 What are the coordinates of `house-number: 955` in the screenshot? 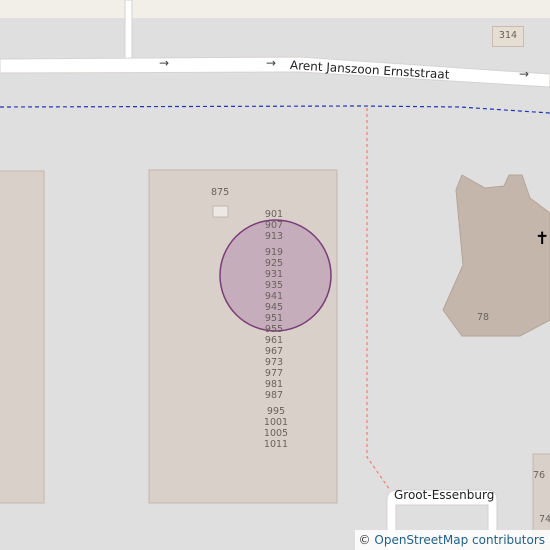 It's located at (274, 329).